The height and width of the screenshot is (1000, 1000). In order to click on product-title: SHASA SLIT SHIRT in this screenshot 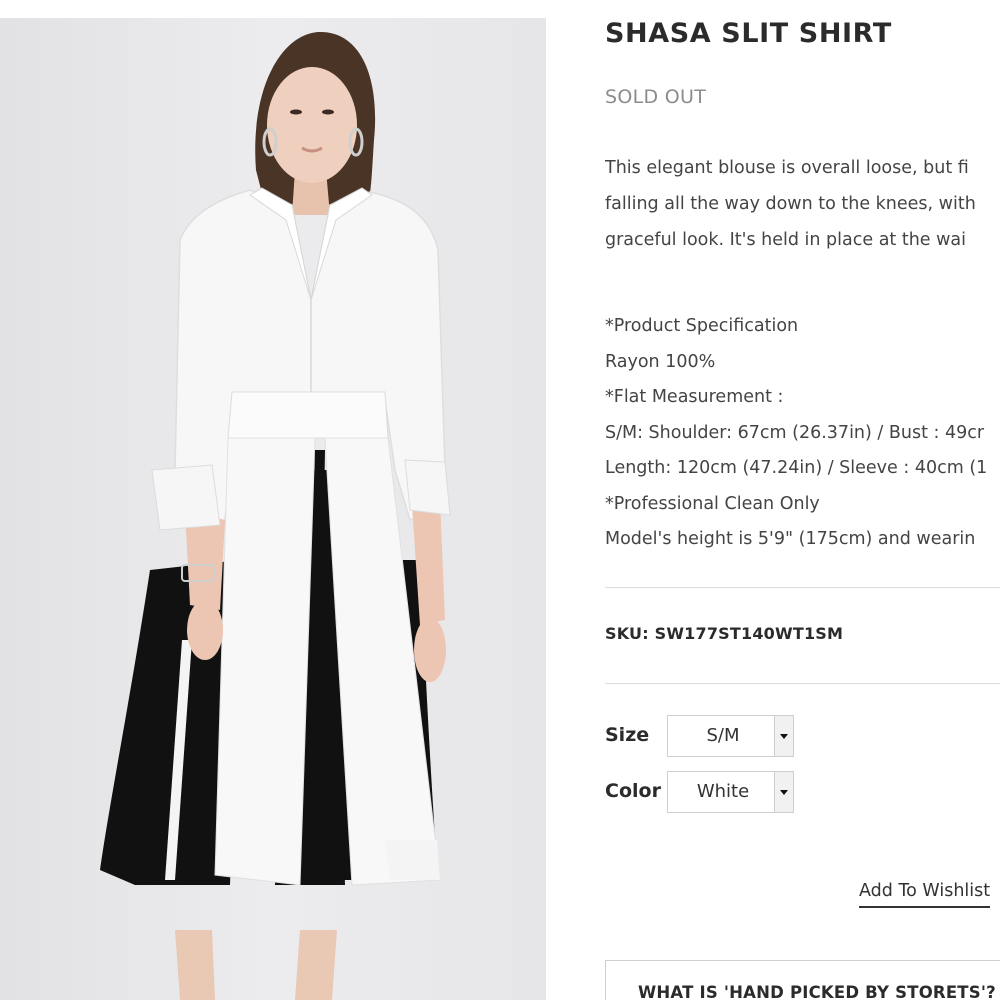, I will do `click(748, 33)`.